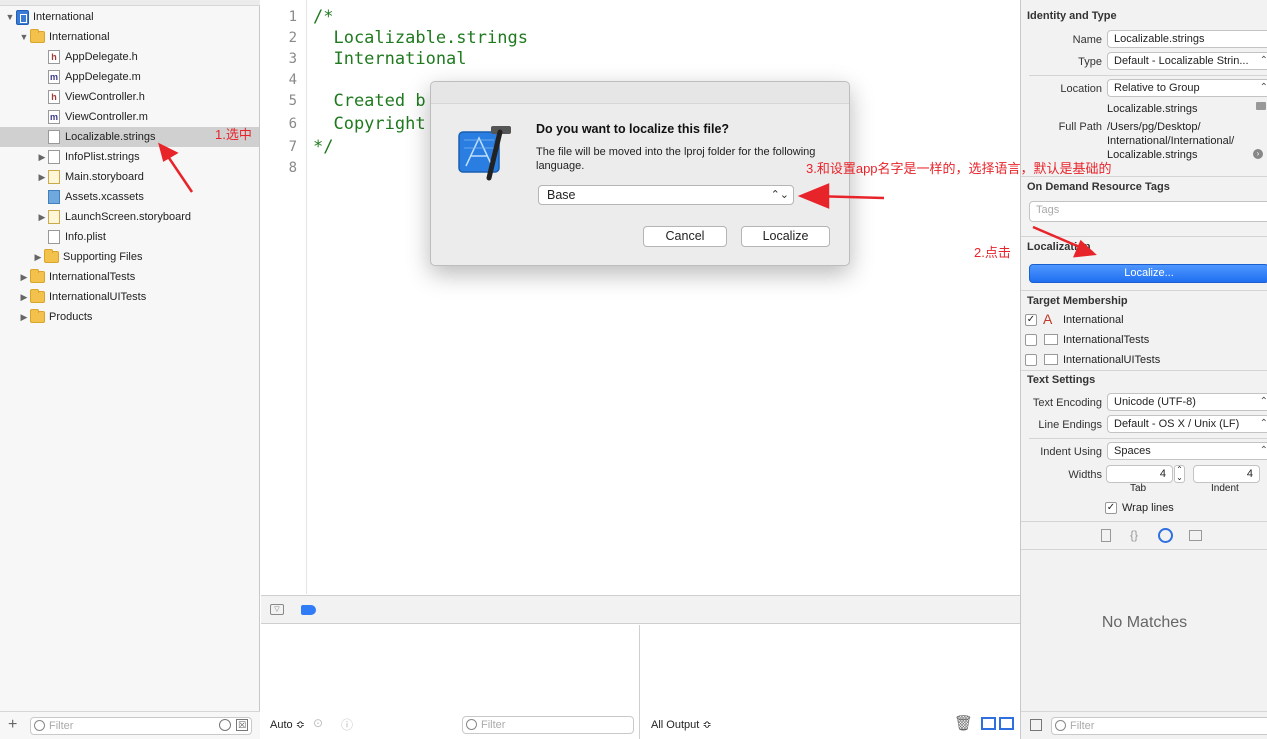 This screenshot has width=1267, height=739. What do you see at coordinates (1258, 154) in the screenshot?
I see `reveal-in-finder-icon: ›` at bounding box center [1258, 154].